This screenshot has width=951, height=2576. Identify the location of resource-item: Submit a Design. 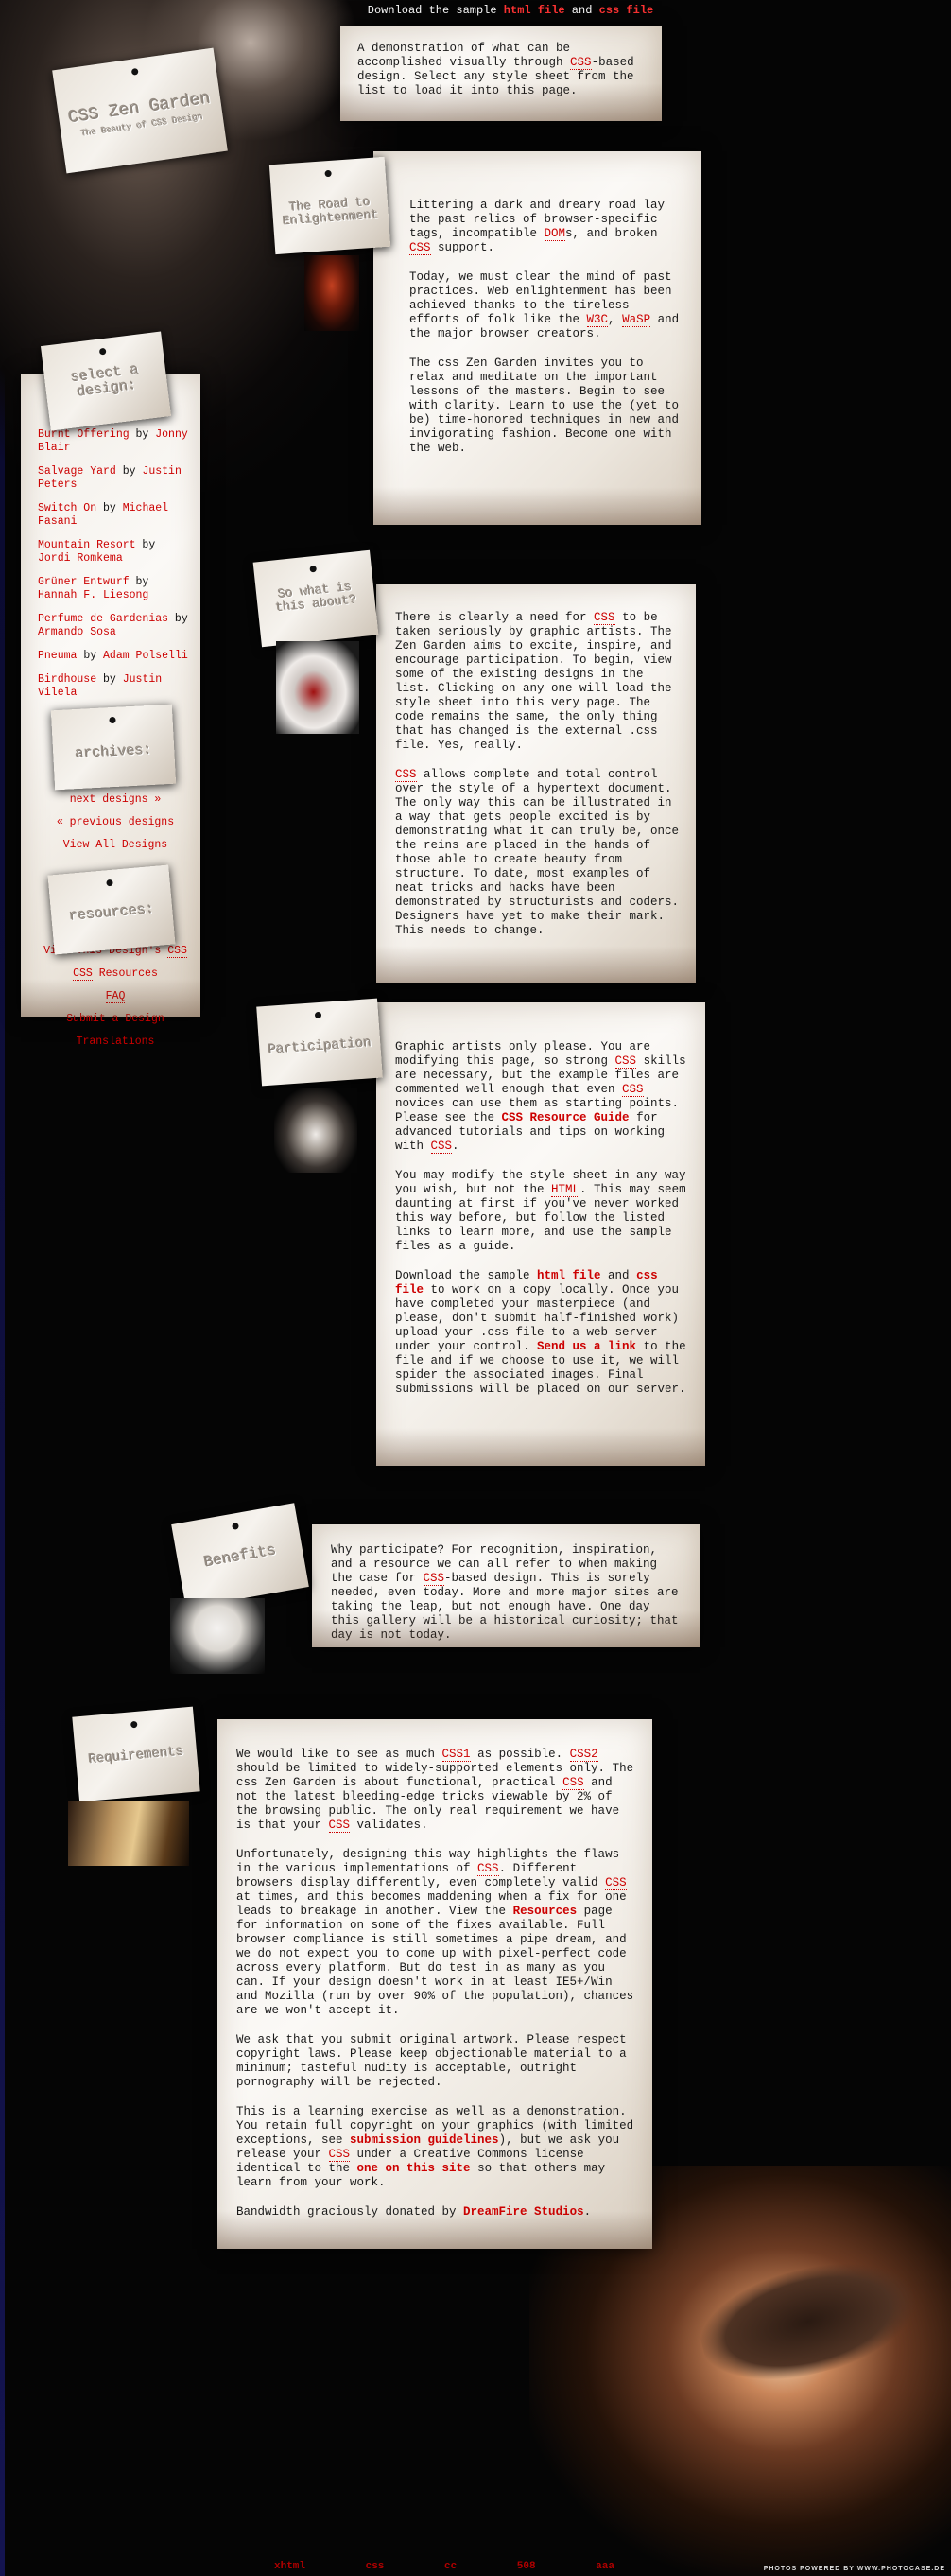
(116, 1020).